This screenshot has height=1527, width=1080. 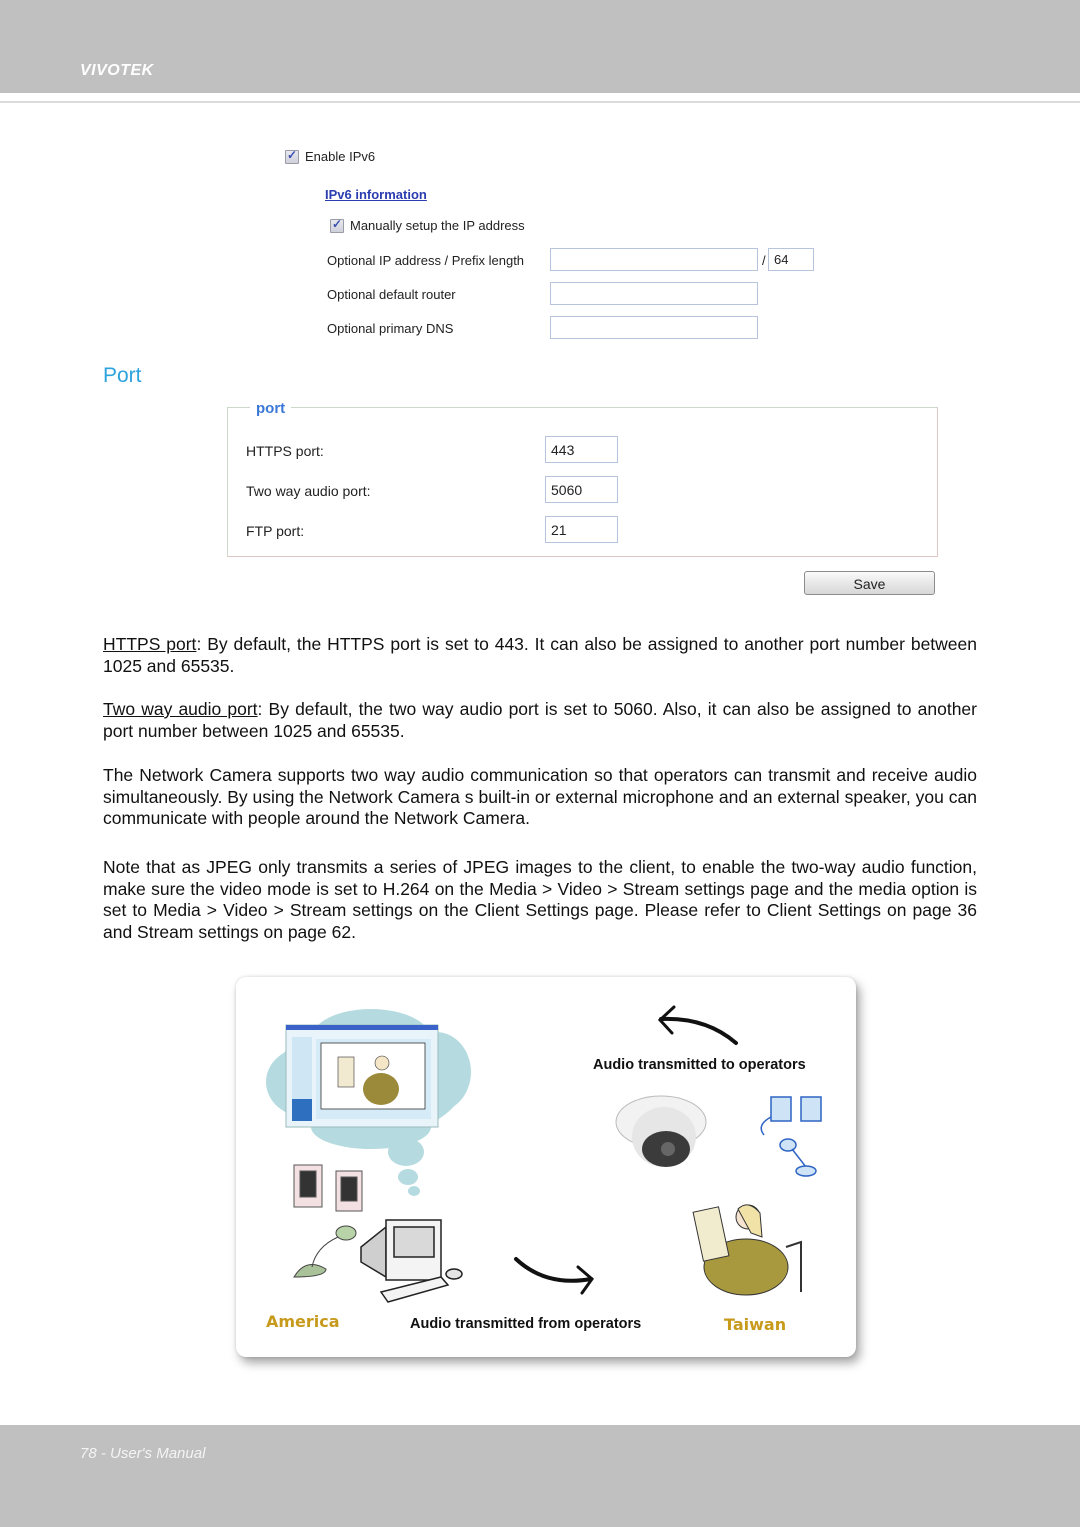 What do you see at coordinates (143, 1453) in the screenshot?
I see `page-number: 78 - User's Manual` at bounding box center [143, 1453].